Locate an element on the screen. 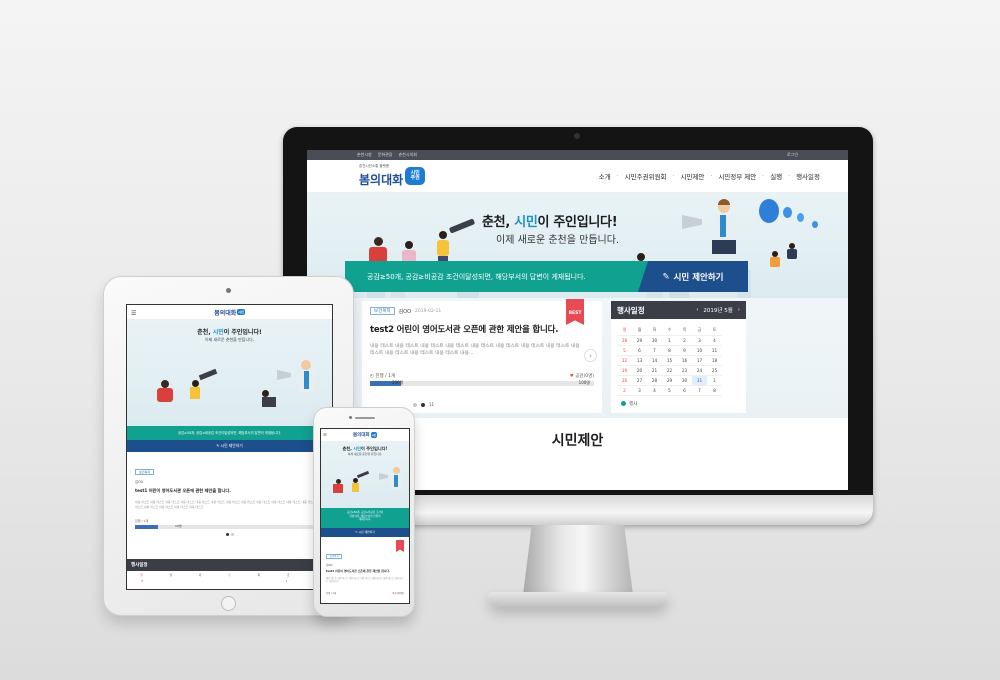 This screenshot has width=1000, height=680. nav-item-intro: 소개 is located at coordinates (605, 176).